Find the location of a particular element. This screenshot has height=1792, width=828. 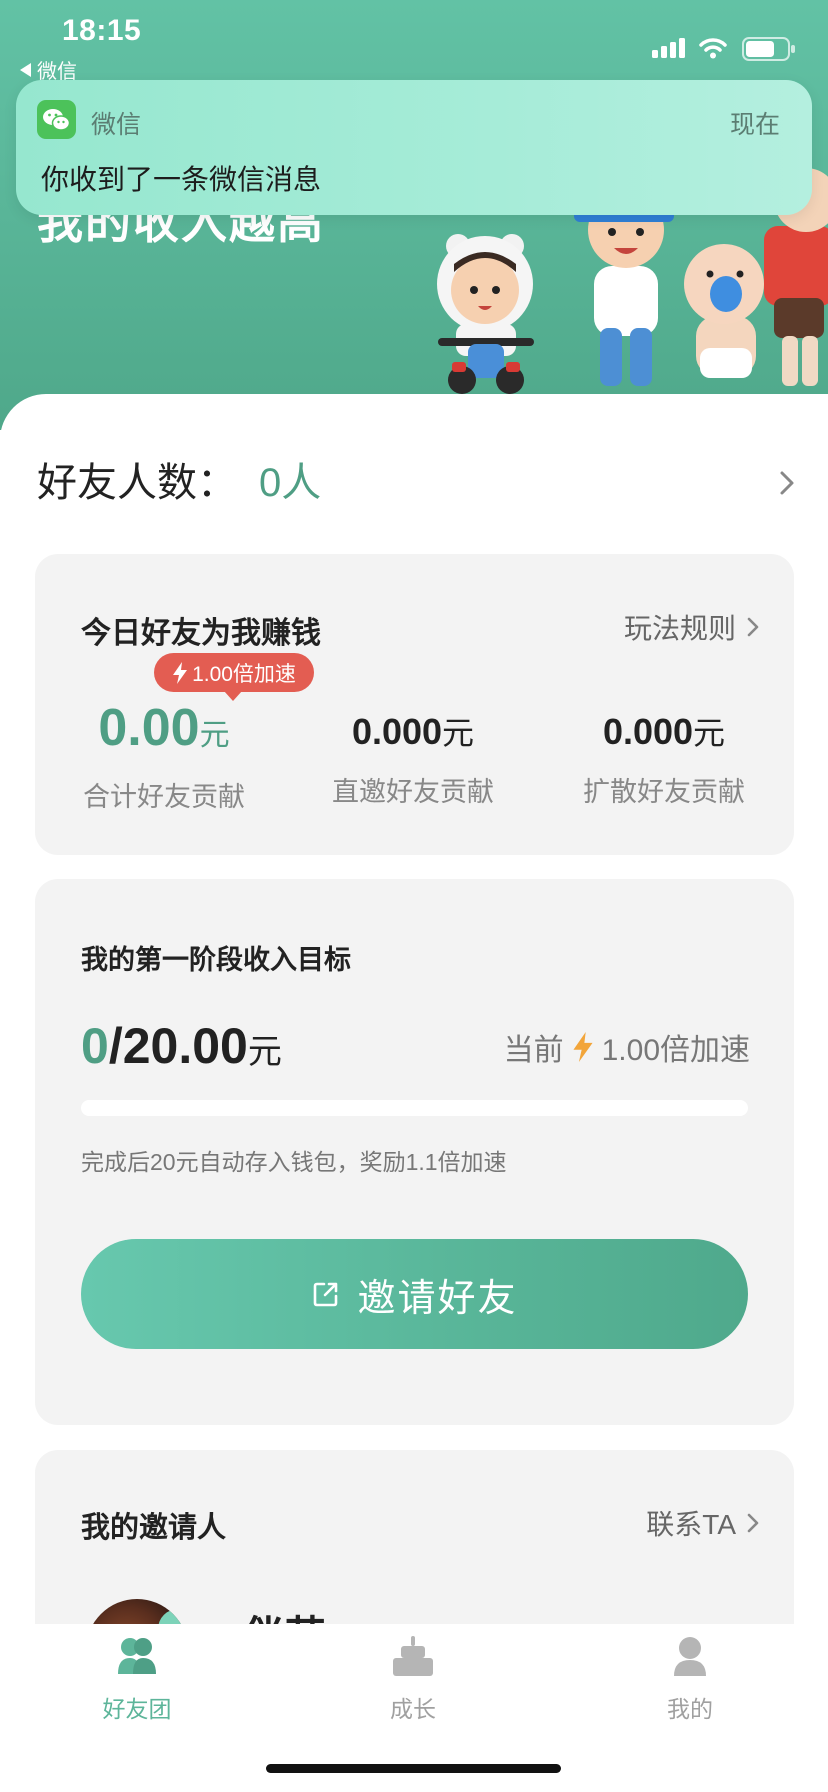

stat-direct-value: 0.000 is located at coordinates (397, 731).